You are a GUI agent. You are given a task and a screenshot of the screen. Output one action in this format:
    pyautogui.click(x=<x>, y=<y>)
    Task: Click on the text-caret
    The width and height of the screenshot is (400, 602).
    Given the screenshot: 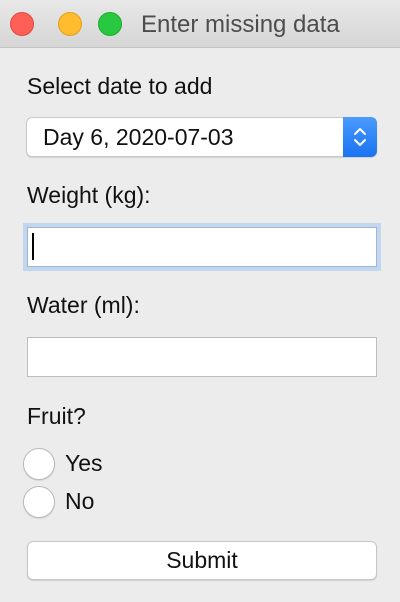 What is the action you would take?
    pyautogui.click(x=33, y=246)
    